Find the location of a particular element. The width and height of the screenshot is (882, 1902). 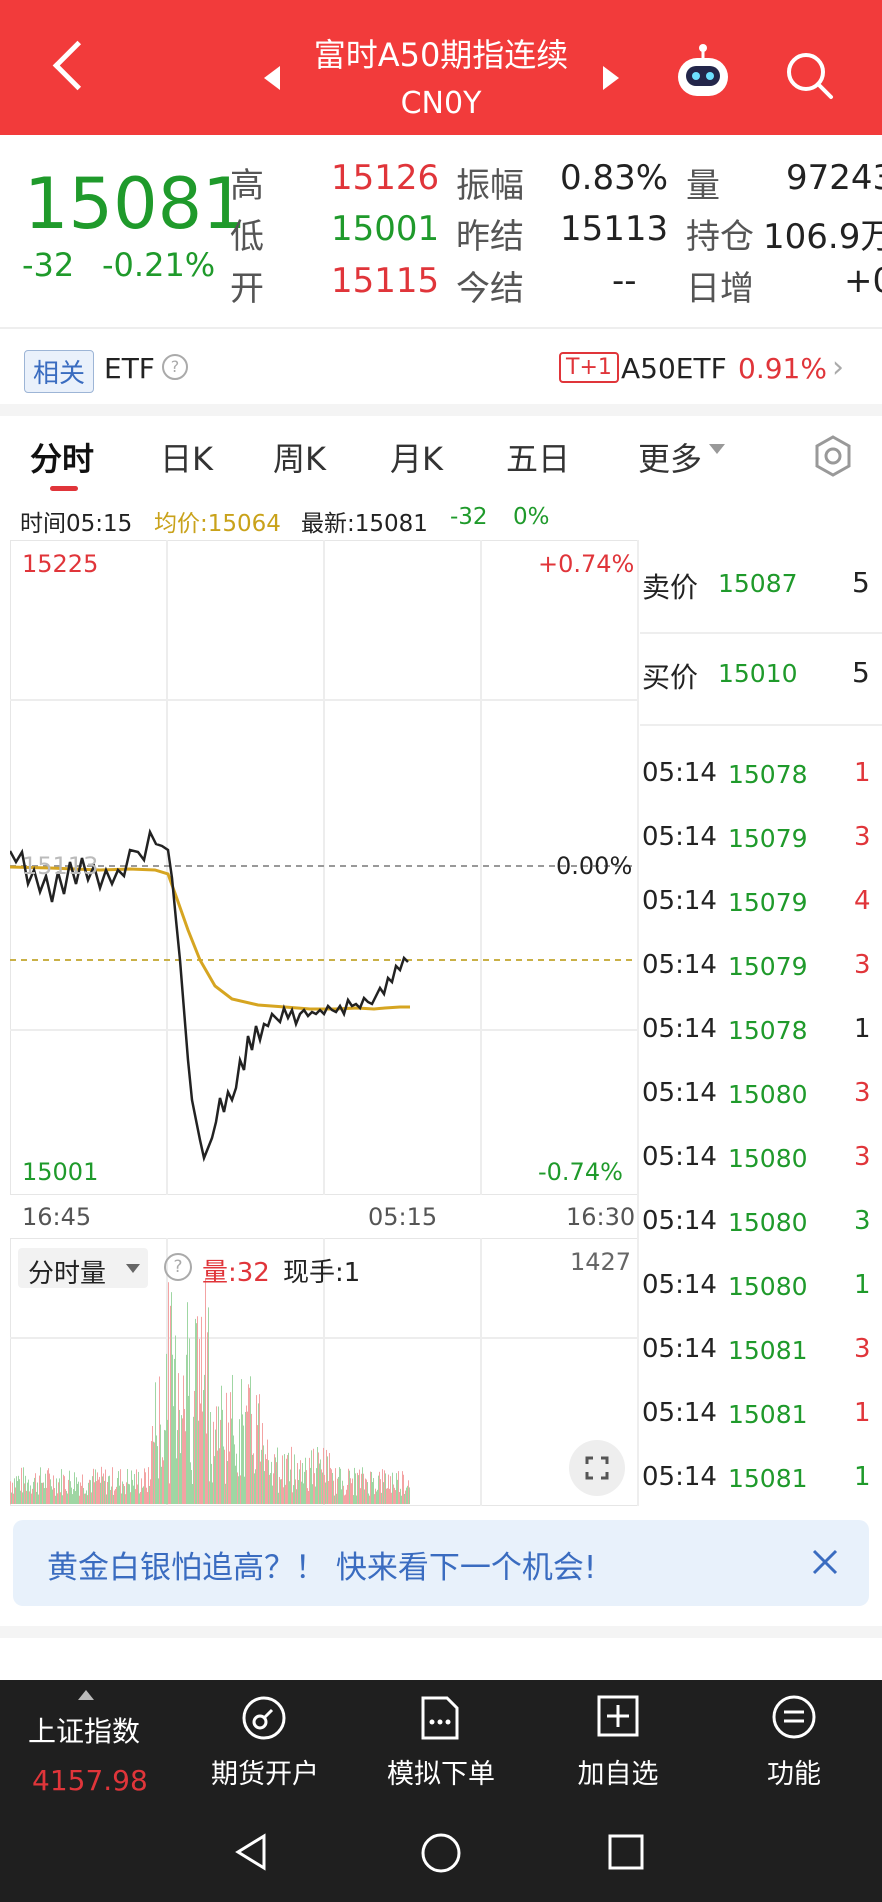

bid-divider is located at coordinates (761, 725).